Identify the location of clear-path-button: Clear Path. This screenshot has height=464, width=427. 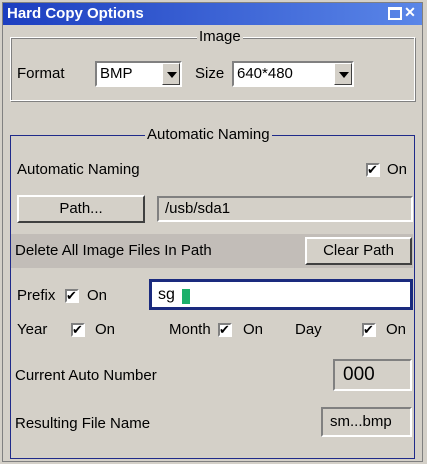
(358, 251).